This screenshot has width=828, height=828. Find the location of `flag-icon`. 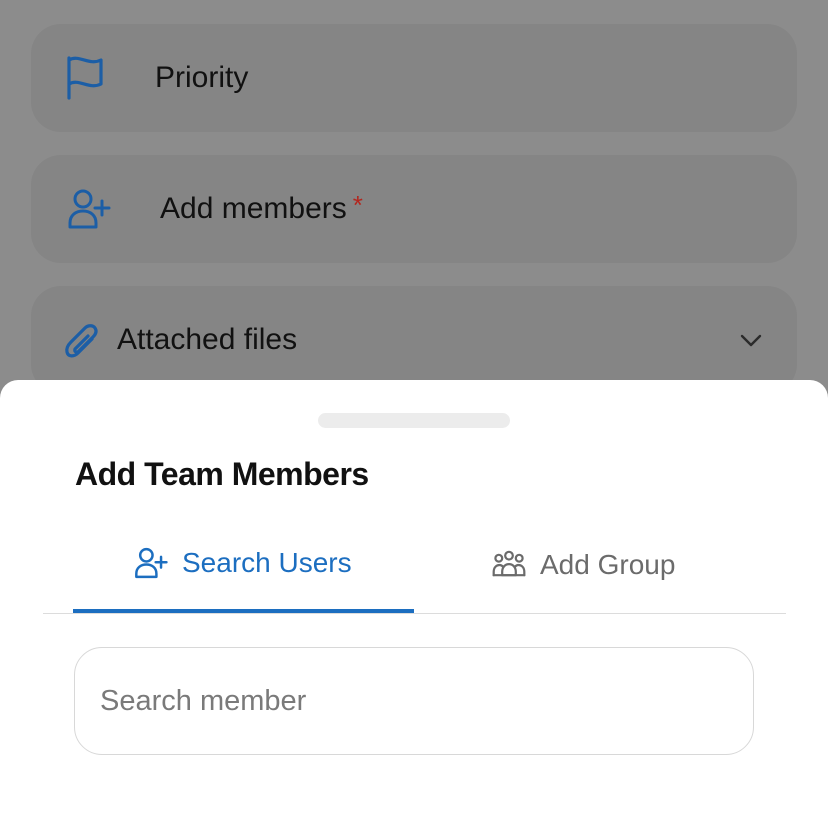

flag-icon is located at coordinates (85, 79).